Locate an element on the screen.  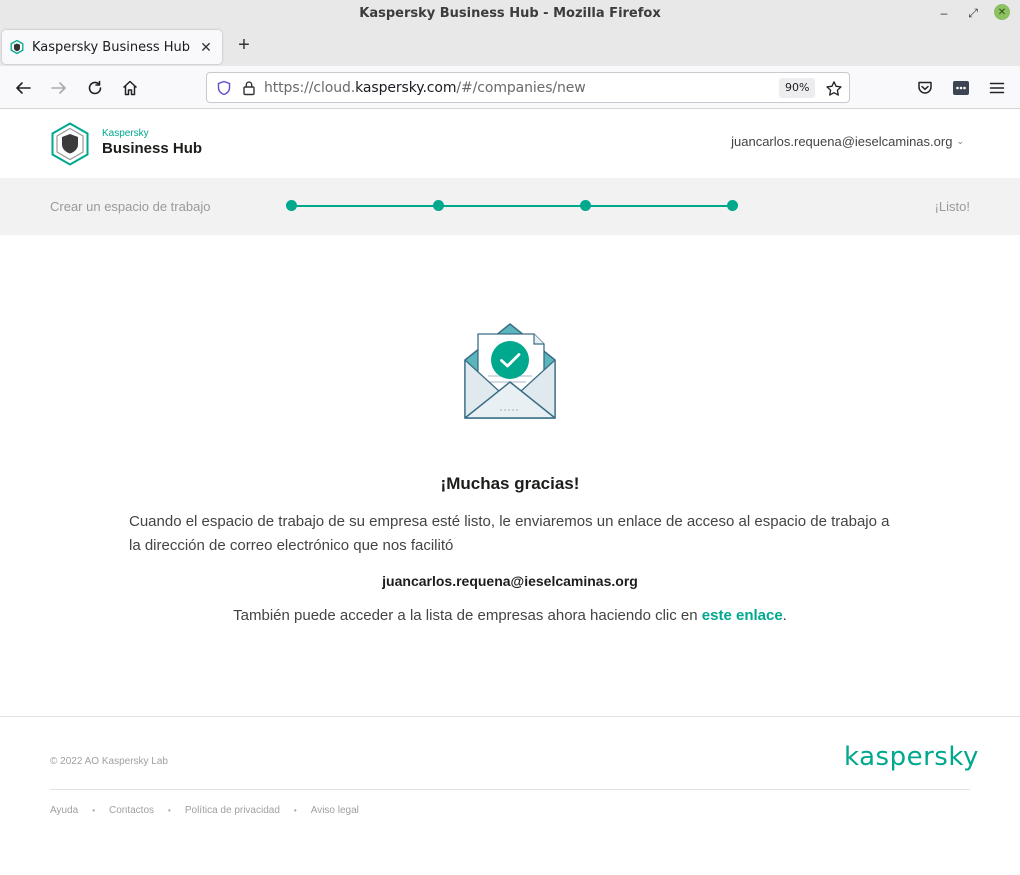
footer-divider is located at coordinates (510, 716).